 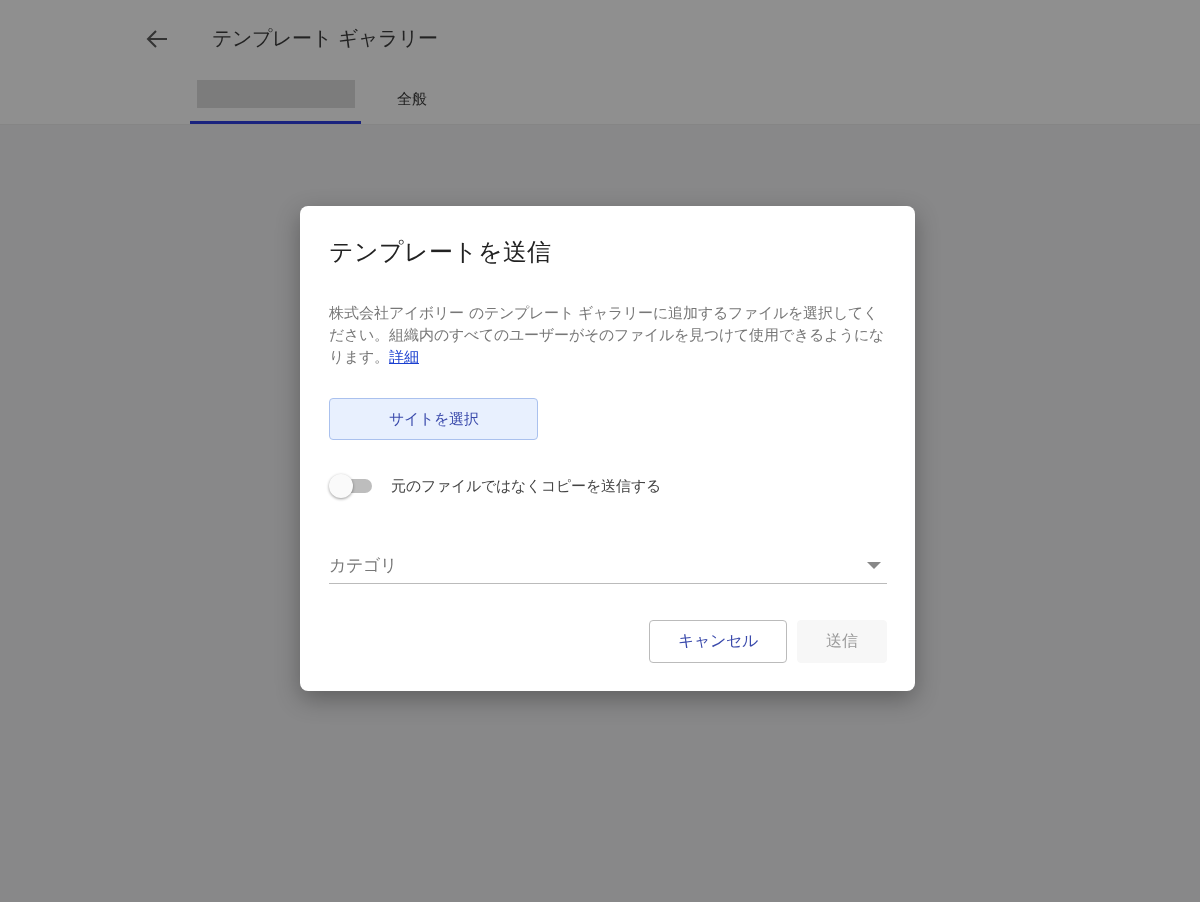 What do you see at coordinates (350, 486) in the screenshot?
I see `toggle-switch` at bounding box center [350, 486].